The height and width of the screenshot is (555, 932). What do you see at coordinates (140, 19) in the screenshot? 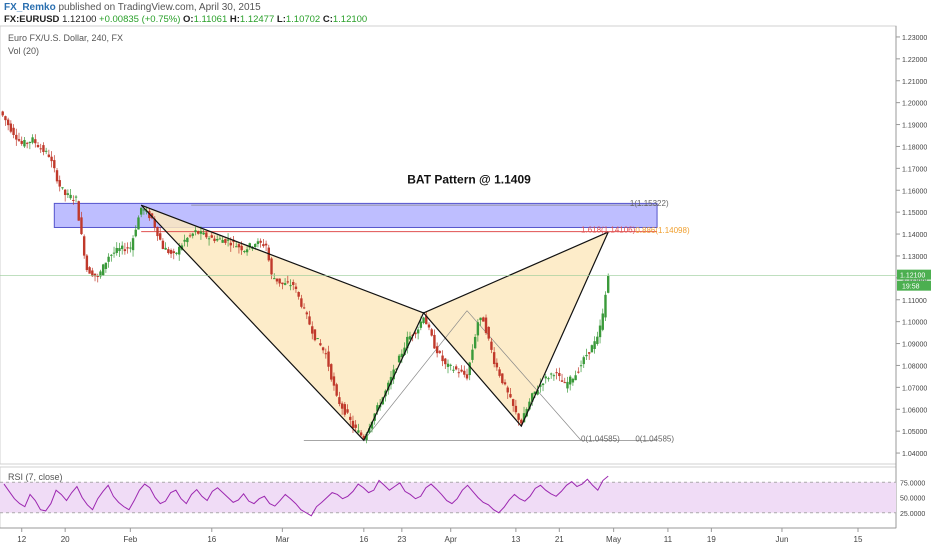
I see `price-change: +0.00835 (+0.75%)` at bounding box center [140, 19].